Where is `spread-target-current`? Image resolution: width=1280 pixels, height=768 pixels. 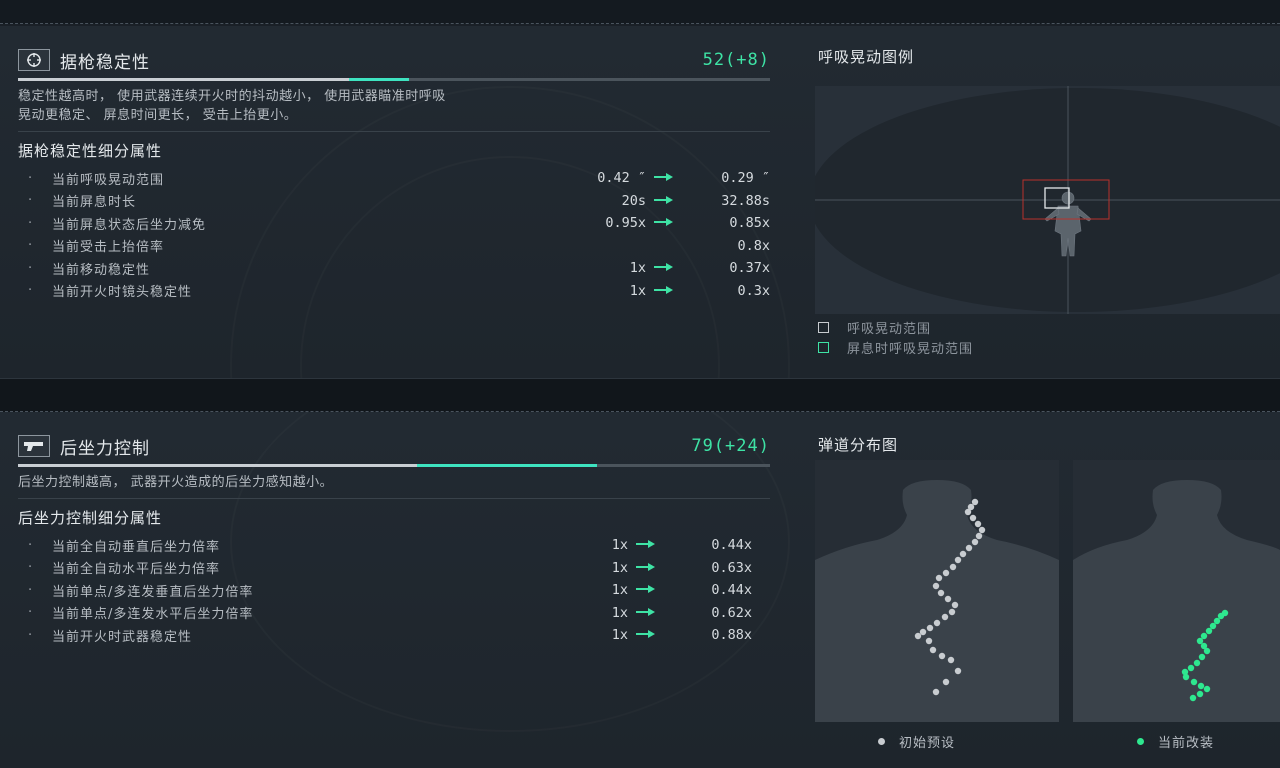
spread-target-current is located at coordinates (1176, 591).